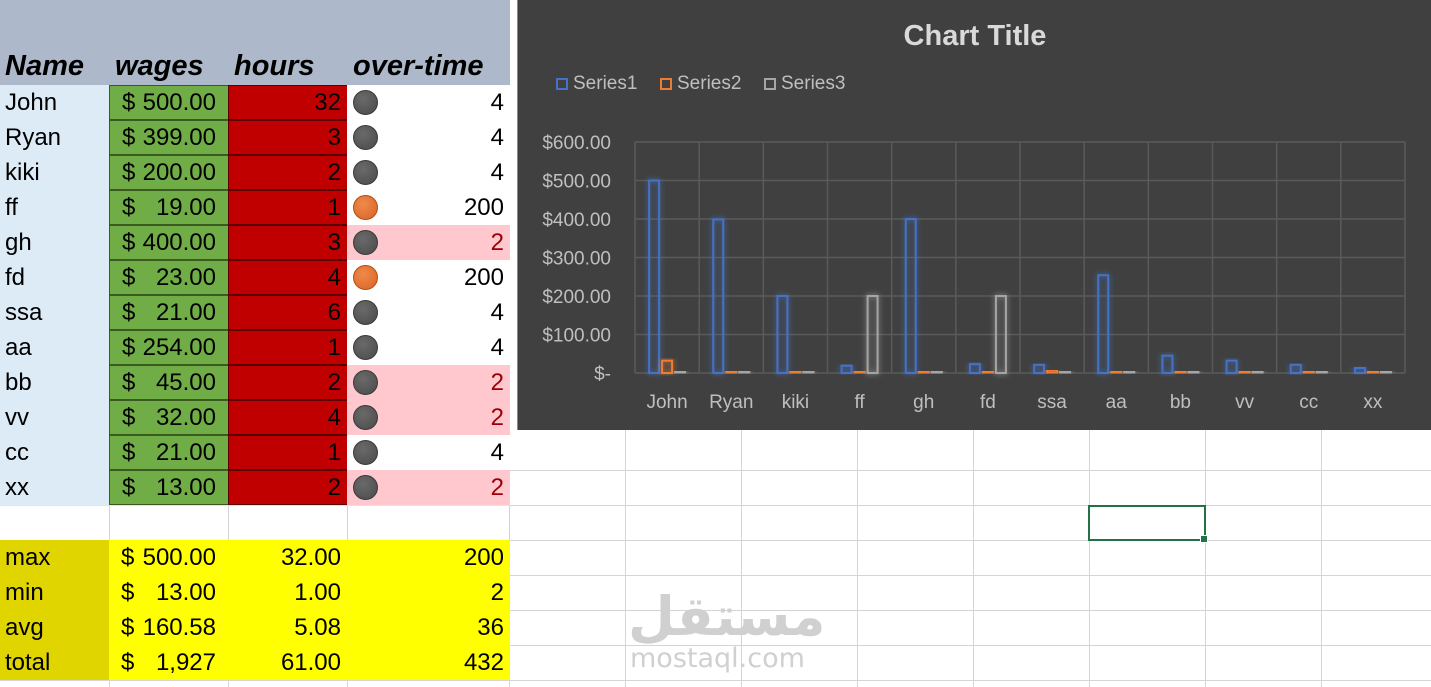  What do you see at coordinates (54, 487) in the screenshot?
I see `name-cell: xx` at bounding box center [54, 487].